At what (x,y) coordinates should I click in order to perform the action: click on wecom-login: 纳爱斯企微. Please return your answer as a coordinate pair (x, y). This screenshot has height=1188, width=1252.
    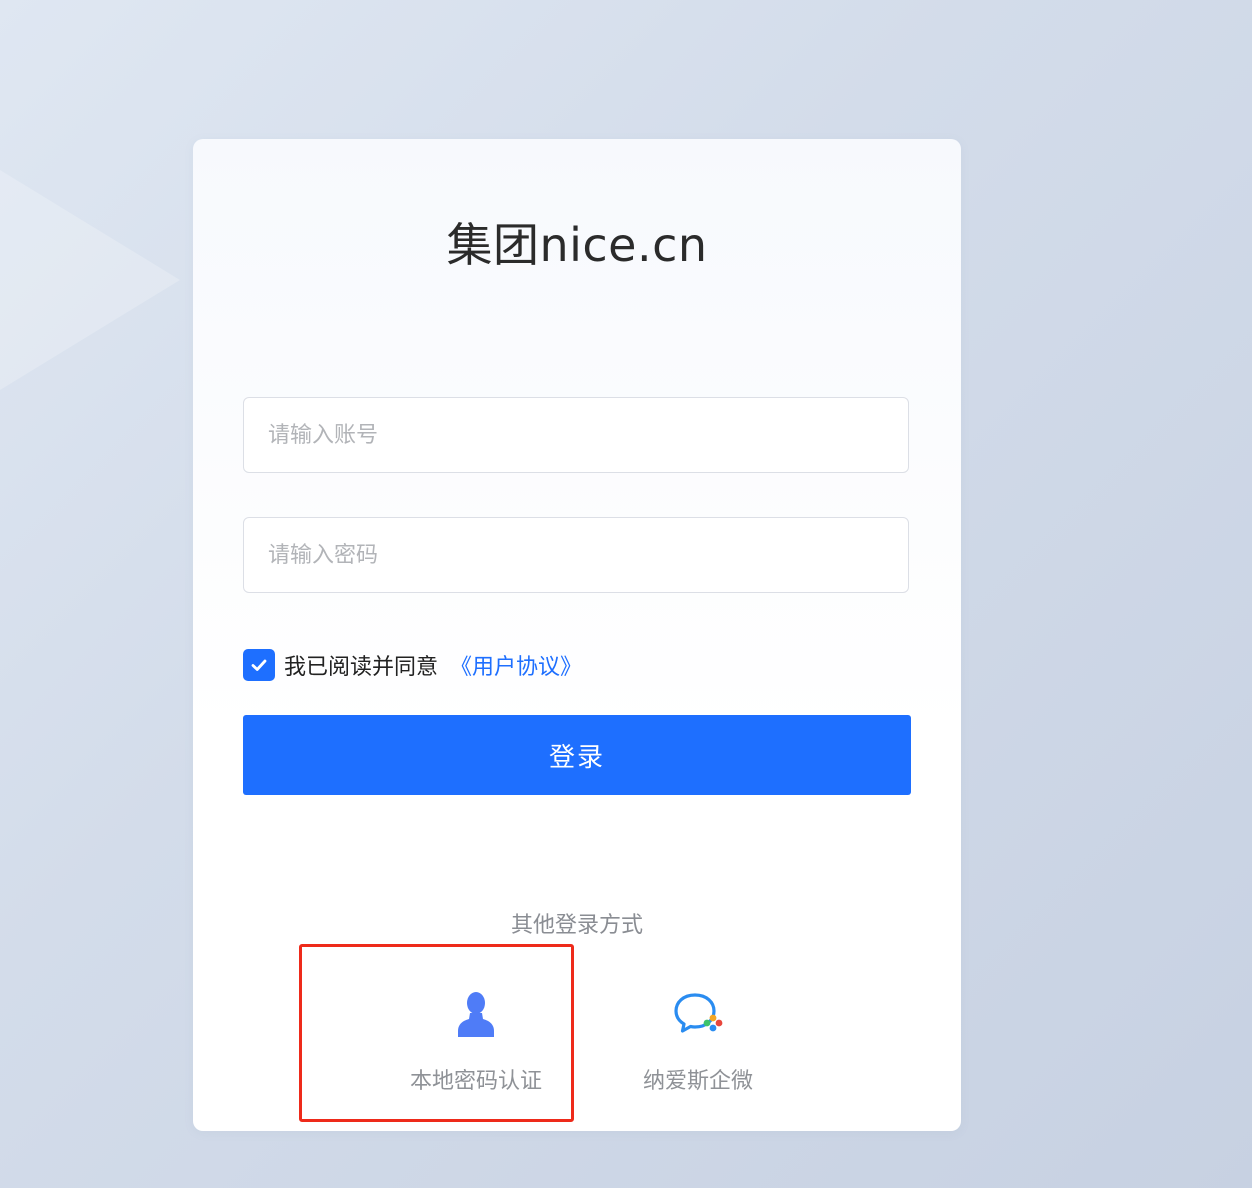
    Looking at the image, I should click on (698, 1042).